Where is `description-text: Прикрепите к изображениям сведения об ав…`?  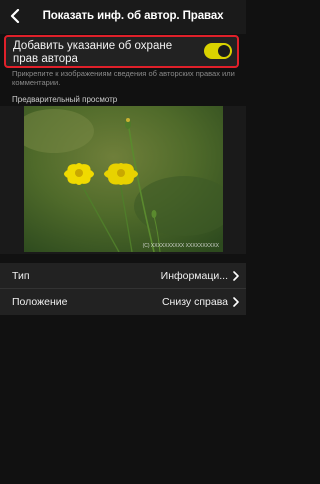 description-text: Прикрепите к изображениям сведения об ав… is located at coordinates (123, 78).